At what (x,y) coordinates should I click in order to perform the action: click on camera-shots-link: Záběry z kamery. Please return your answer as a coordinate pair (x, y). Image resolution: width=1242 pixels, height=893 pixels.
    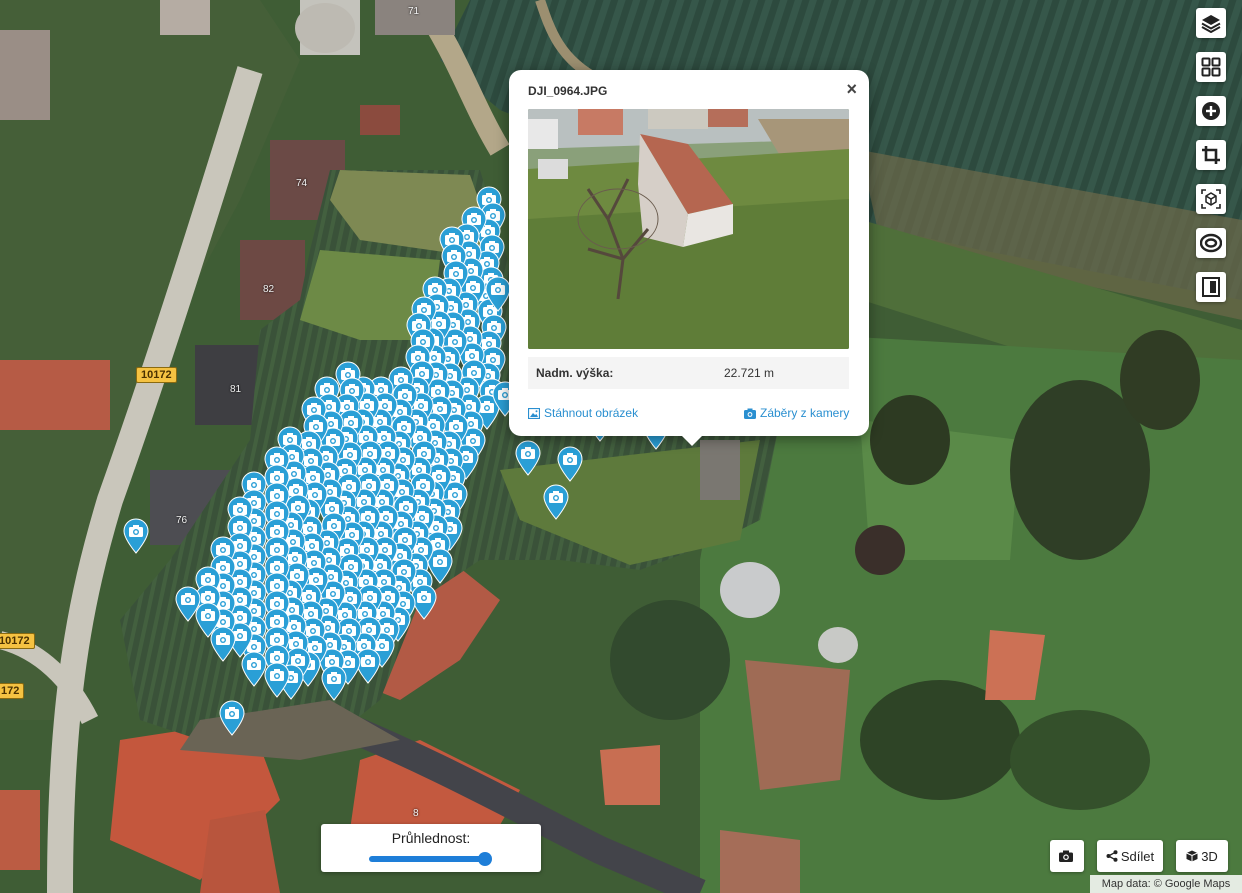
    Looking at the image, I should click on (796, 413).